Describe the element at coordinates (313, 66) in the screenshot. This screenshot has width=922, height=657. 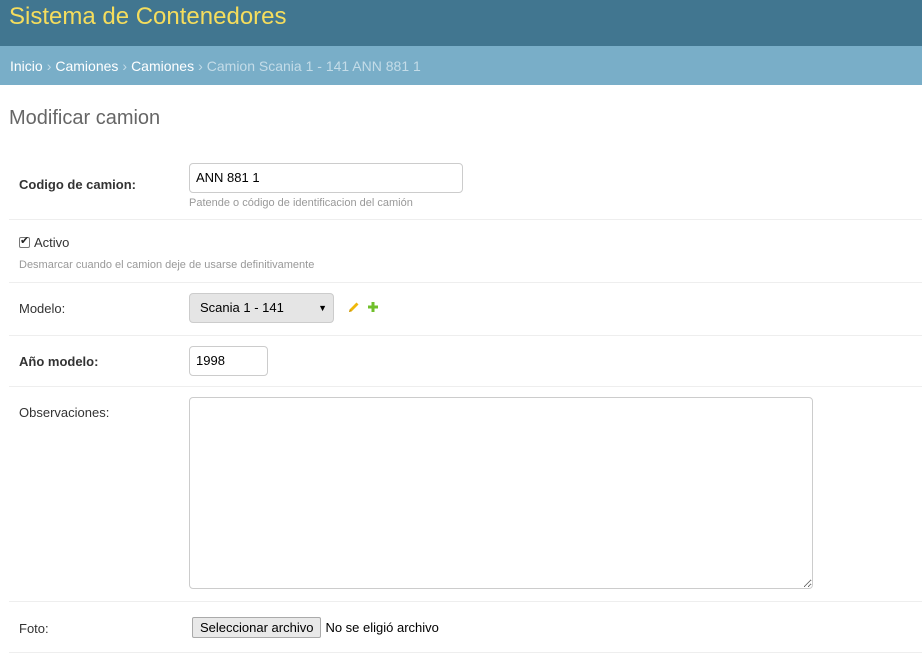
I see `breadcrumb-current: Camion Scania 1 - 141 ANN 881 1` at that location.